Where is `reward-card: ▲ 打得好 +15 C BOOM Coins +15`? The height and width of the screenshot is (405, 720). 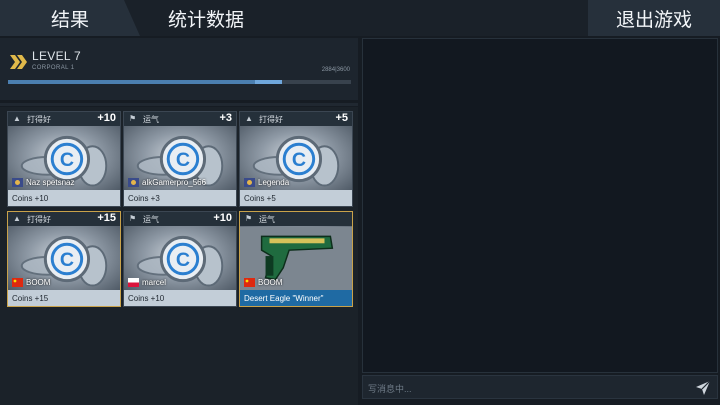
reward-card: ▲ 打得好 +15 C BOOM Coins +15 is located at coordinates (64, 259).